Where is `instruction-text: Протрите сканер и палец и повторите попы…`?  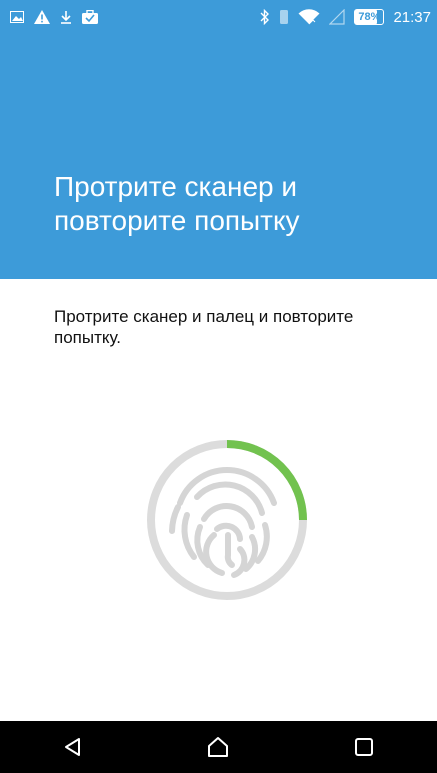 instruction-text: Протрите сканер и палец и повторите попы… is located at coordinates (204, 327).